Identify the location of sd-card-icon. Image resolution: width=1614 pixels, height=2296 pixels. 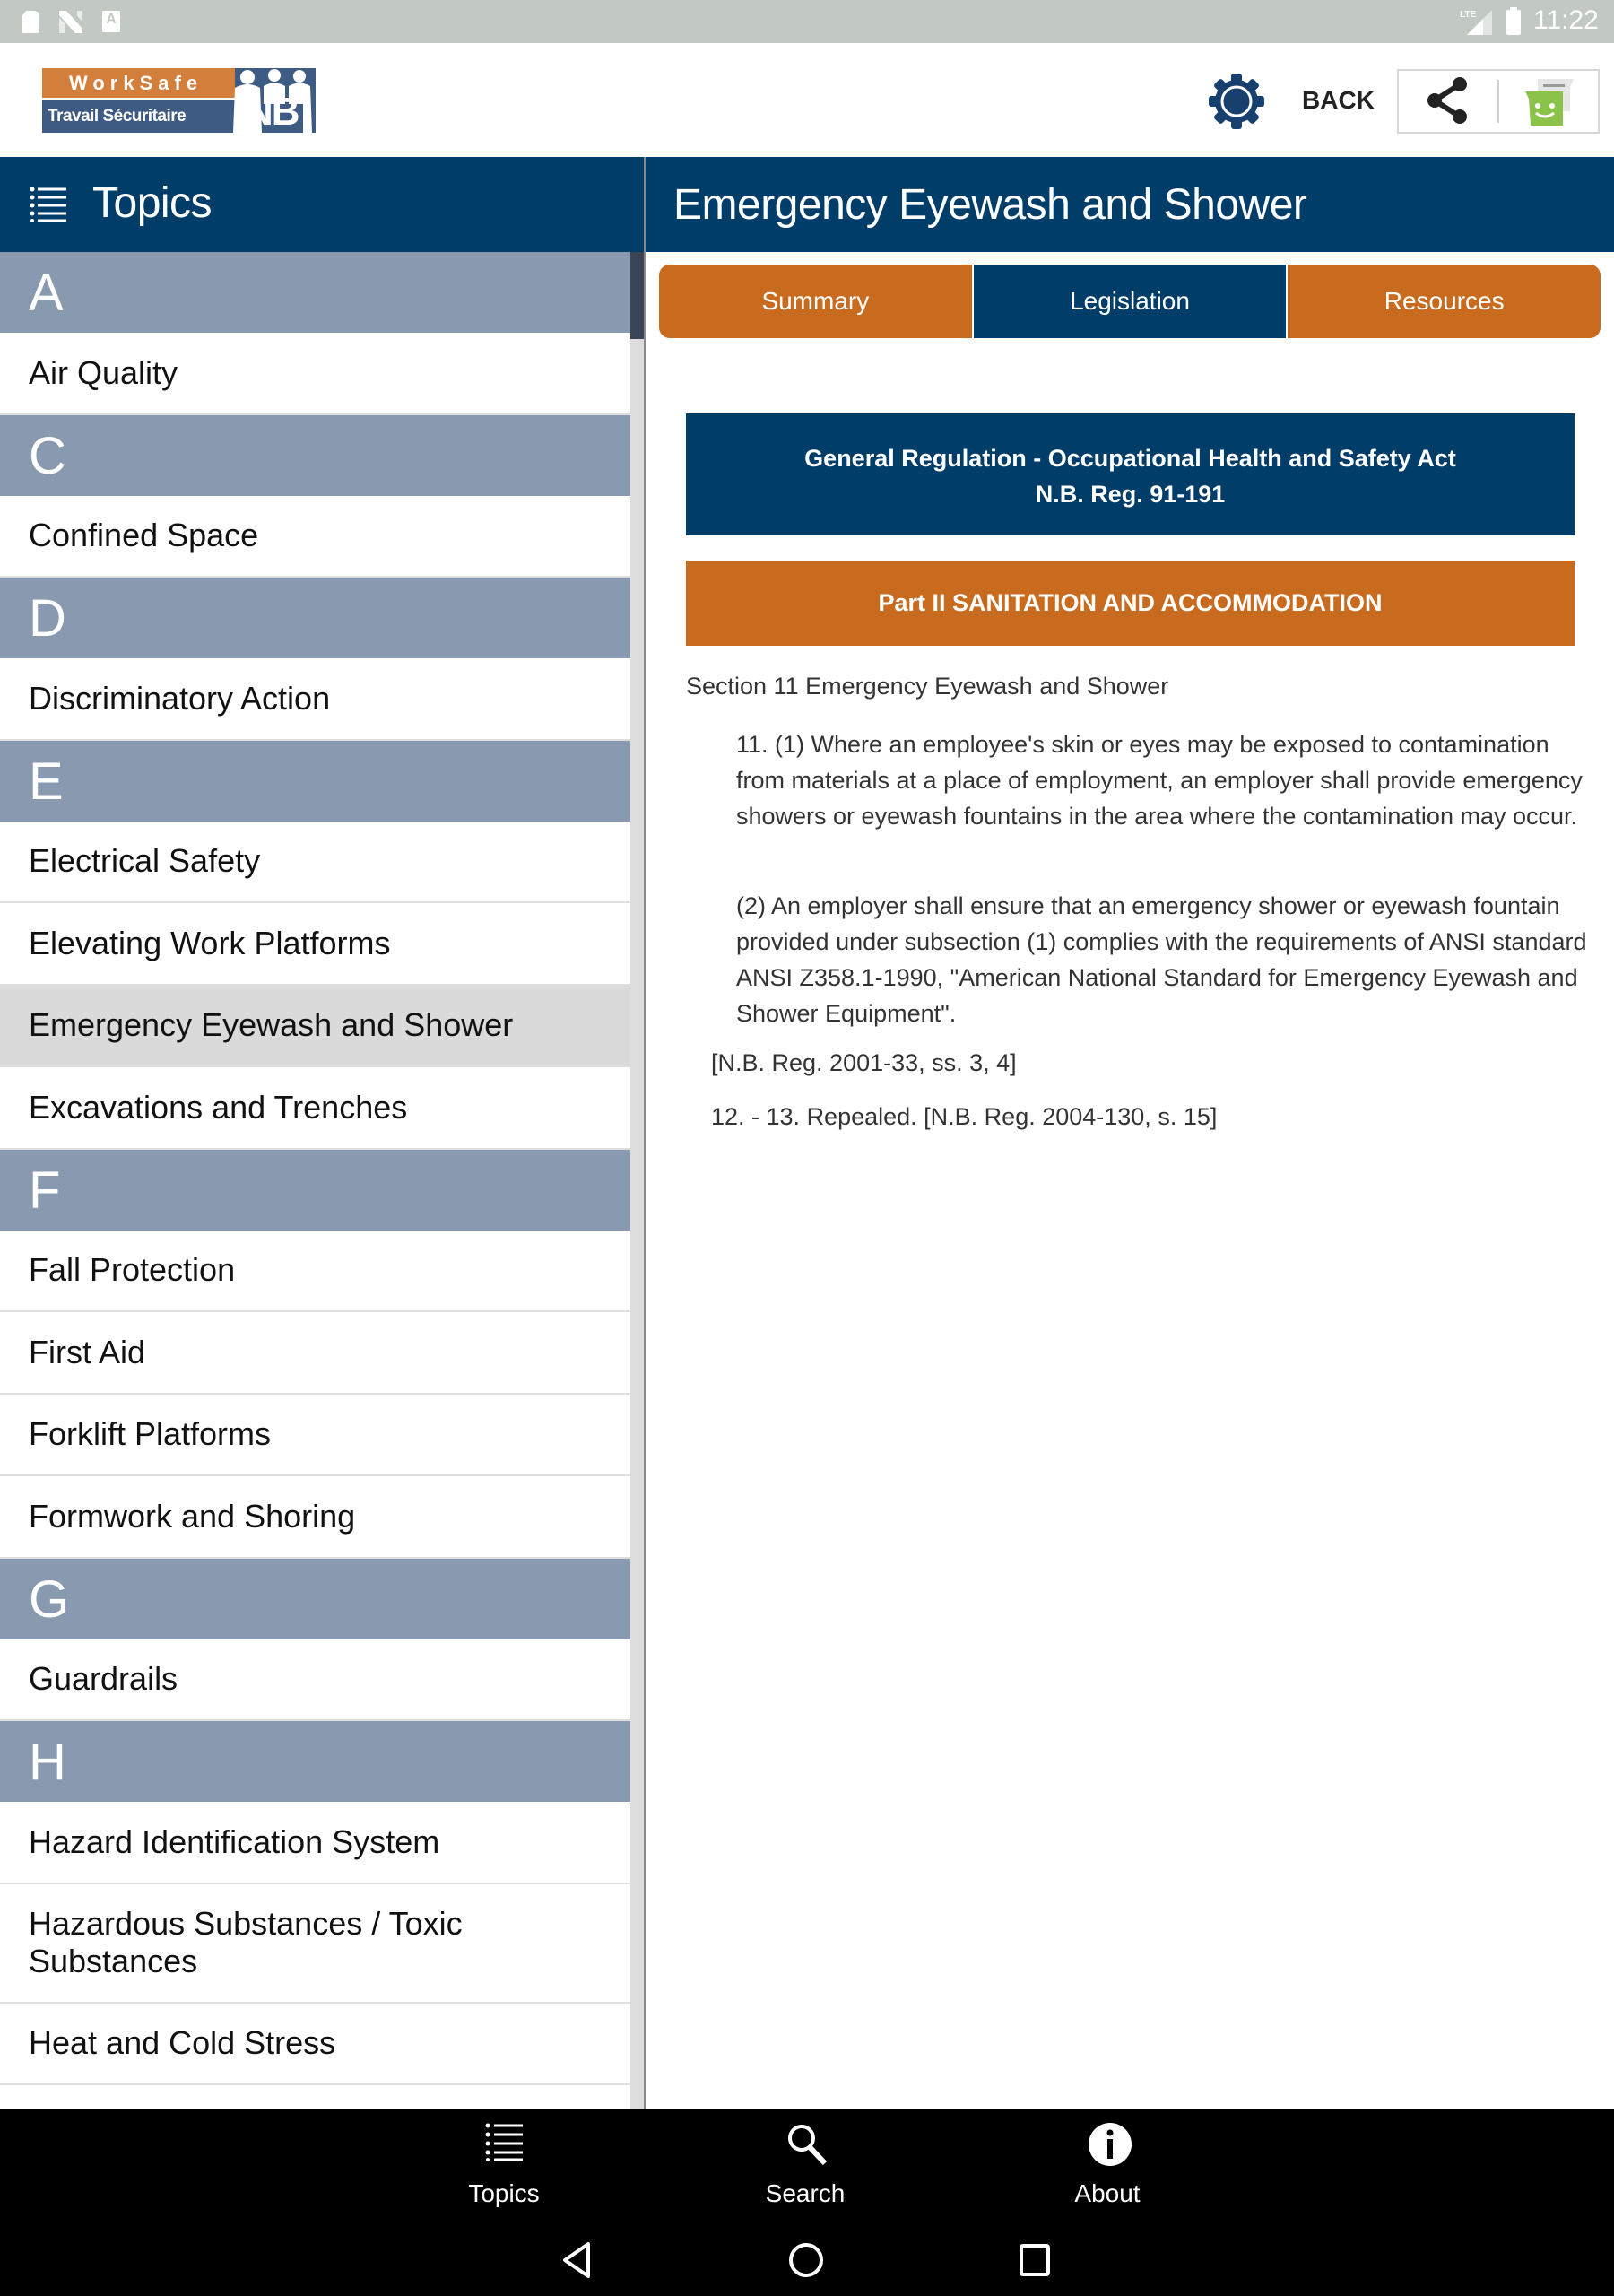
(30, 22).